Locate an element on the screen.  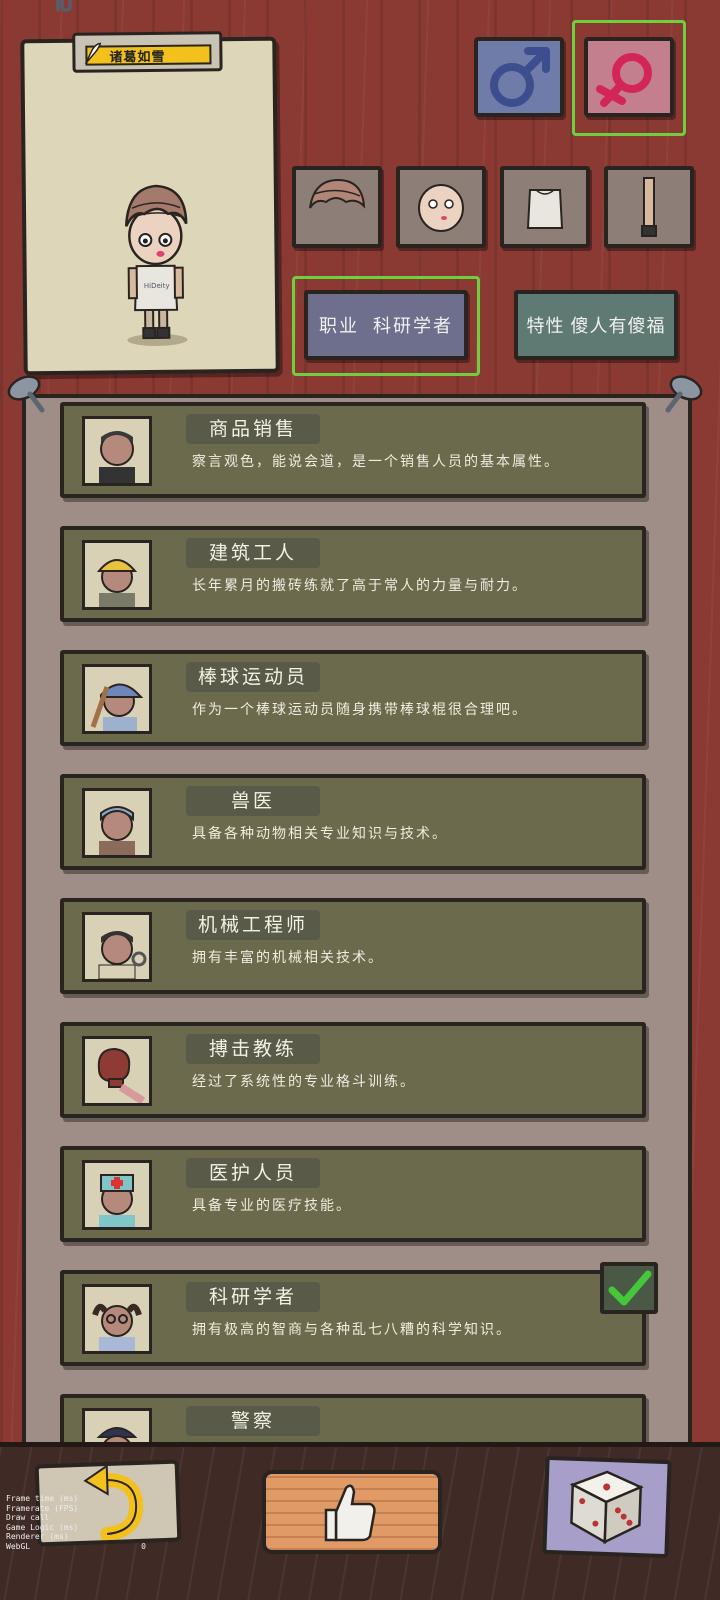
job-value: 科研学者 is located at coordinates (413, 326).